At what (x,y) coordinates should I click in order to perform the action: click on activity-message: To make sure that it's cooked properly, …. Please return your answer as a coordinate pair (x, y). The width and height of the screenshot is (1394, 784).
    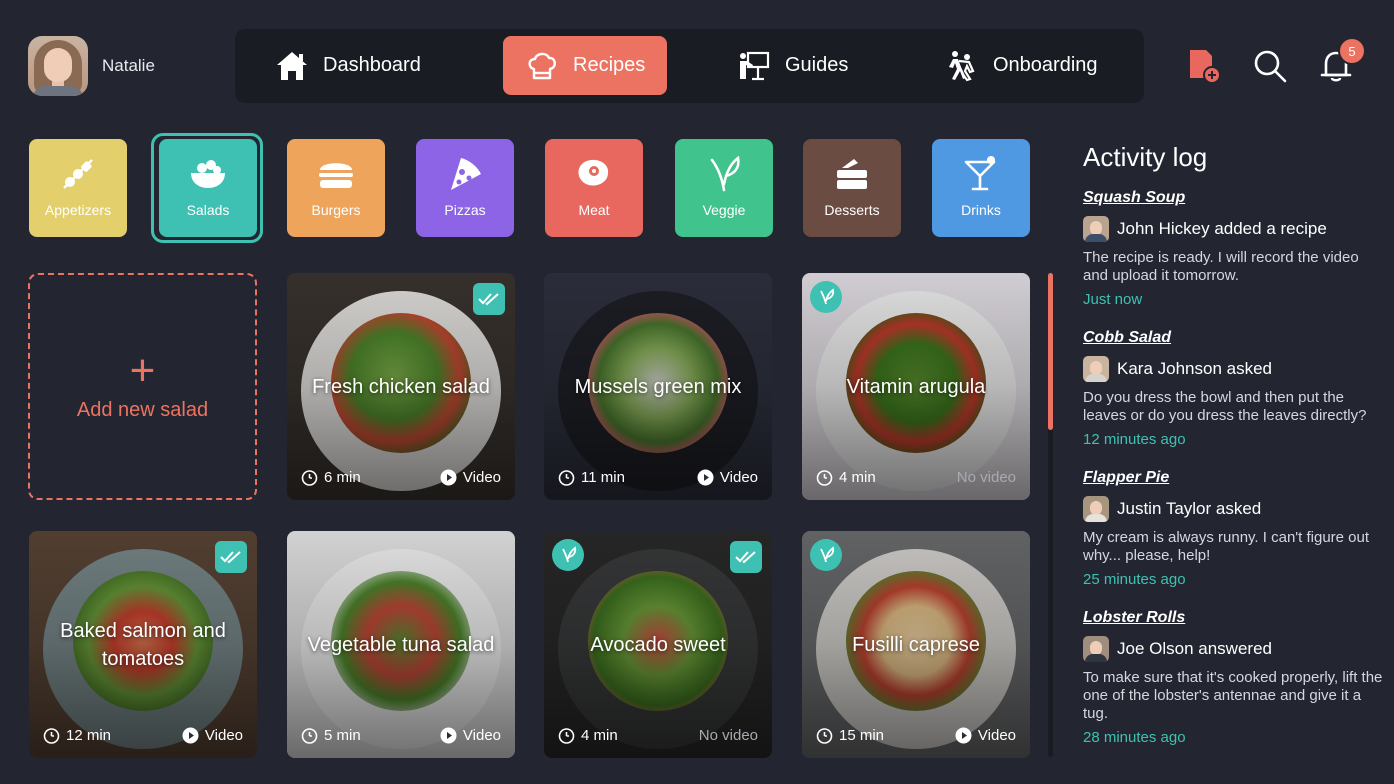
    Looking at the image, I should click on (1233, 695).